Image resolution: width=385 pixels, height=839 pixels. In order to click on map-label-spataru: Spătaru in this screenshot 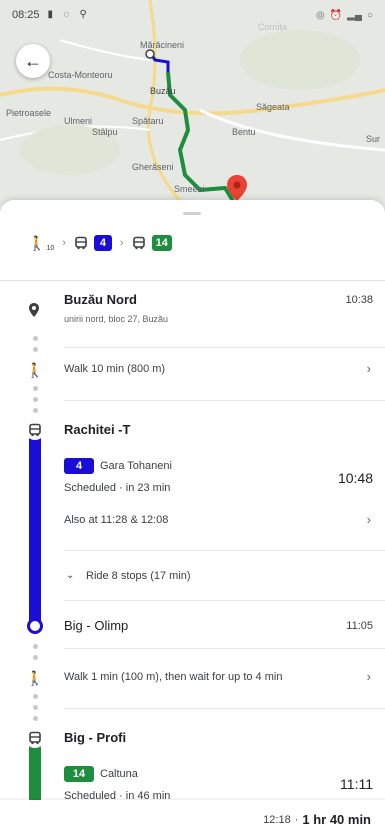, I will do `click(148, 121)`.